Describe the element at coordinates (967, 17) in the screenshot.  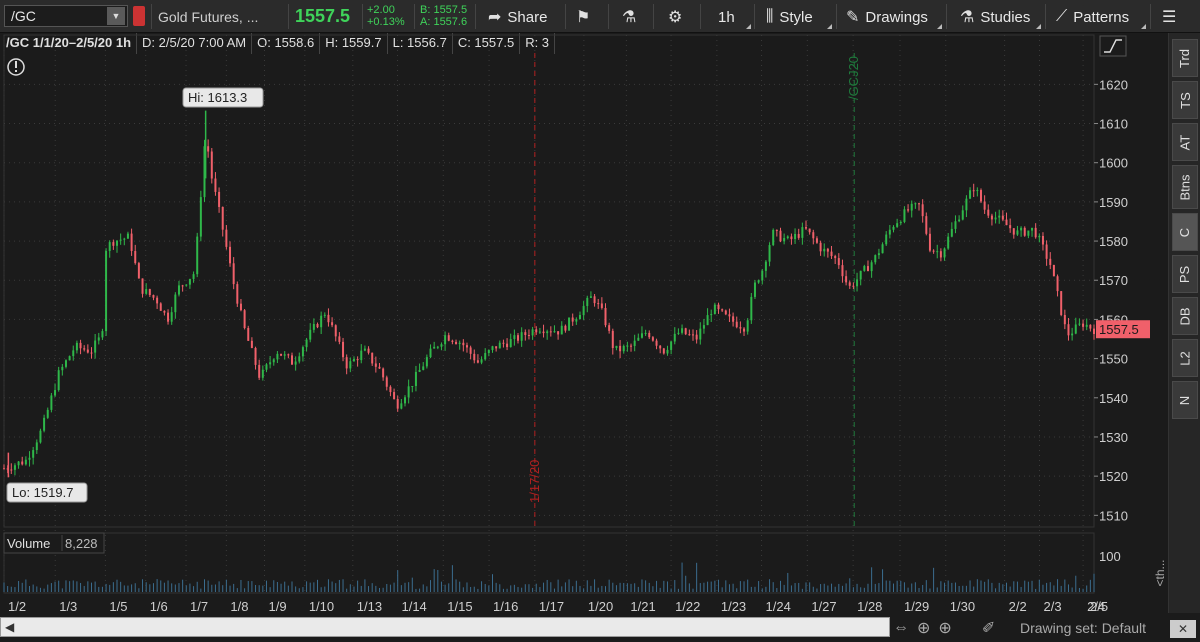
I see `flask-icon: ⚗` at that location.